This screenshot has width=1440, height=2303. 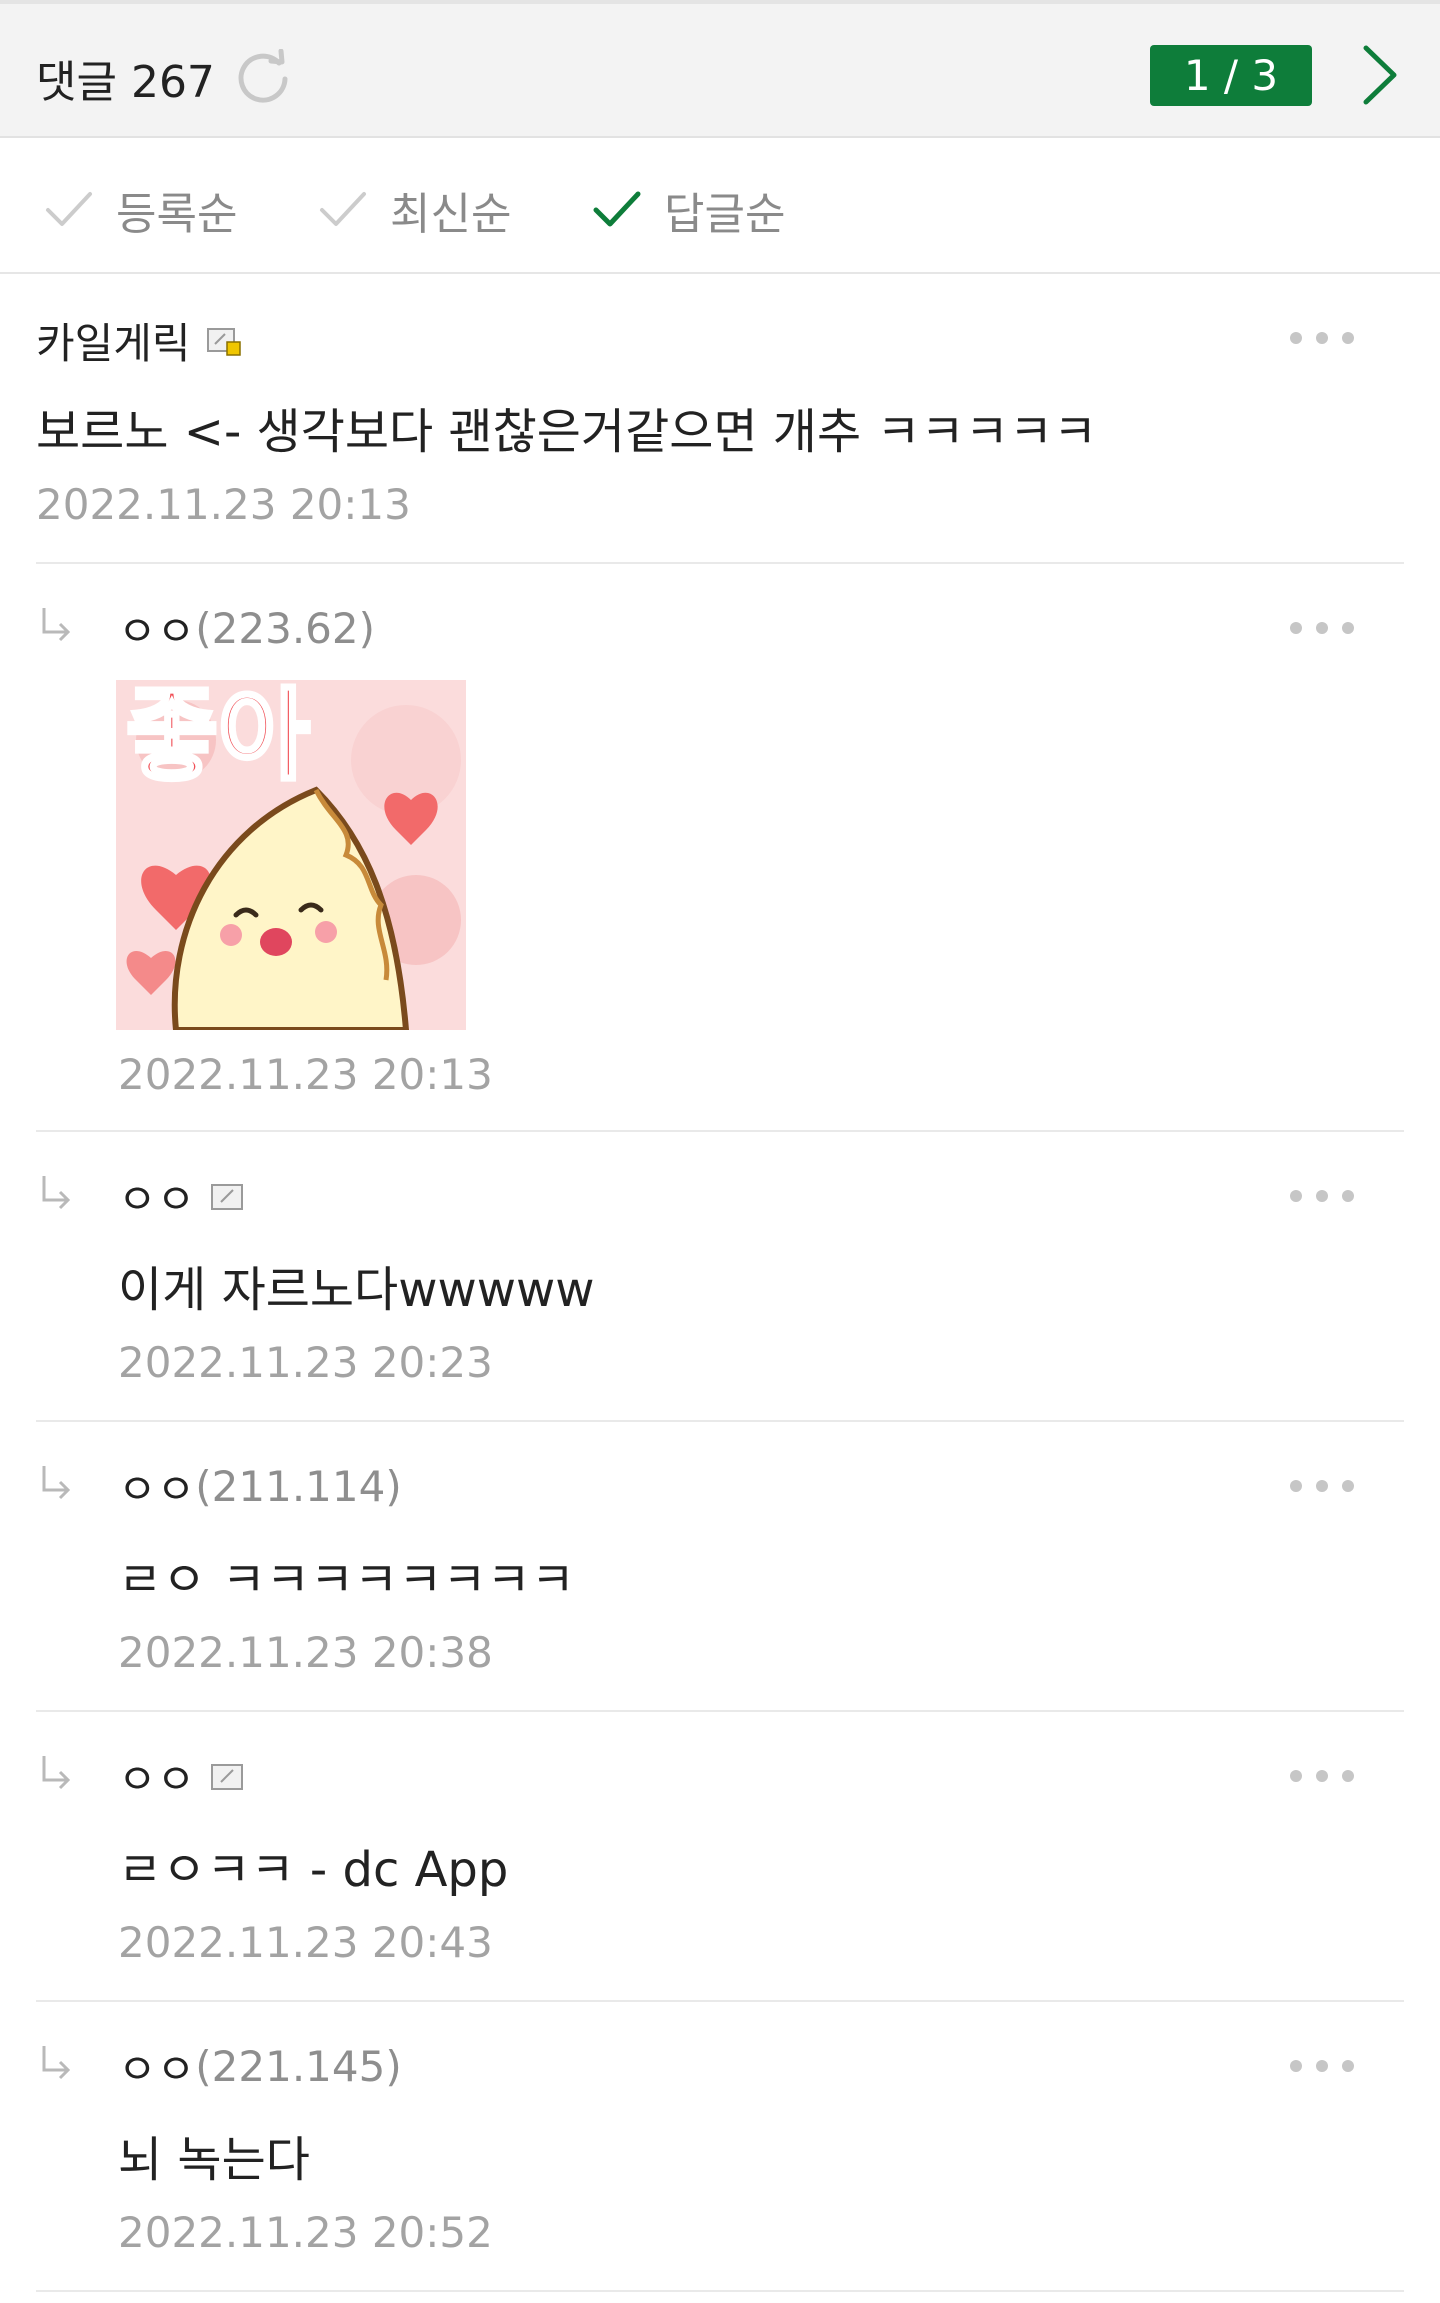 I want to click on comment-author: ㅇㅇ (223.62), so click(x=246, y=628).